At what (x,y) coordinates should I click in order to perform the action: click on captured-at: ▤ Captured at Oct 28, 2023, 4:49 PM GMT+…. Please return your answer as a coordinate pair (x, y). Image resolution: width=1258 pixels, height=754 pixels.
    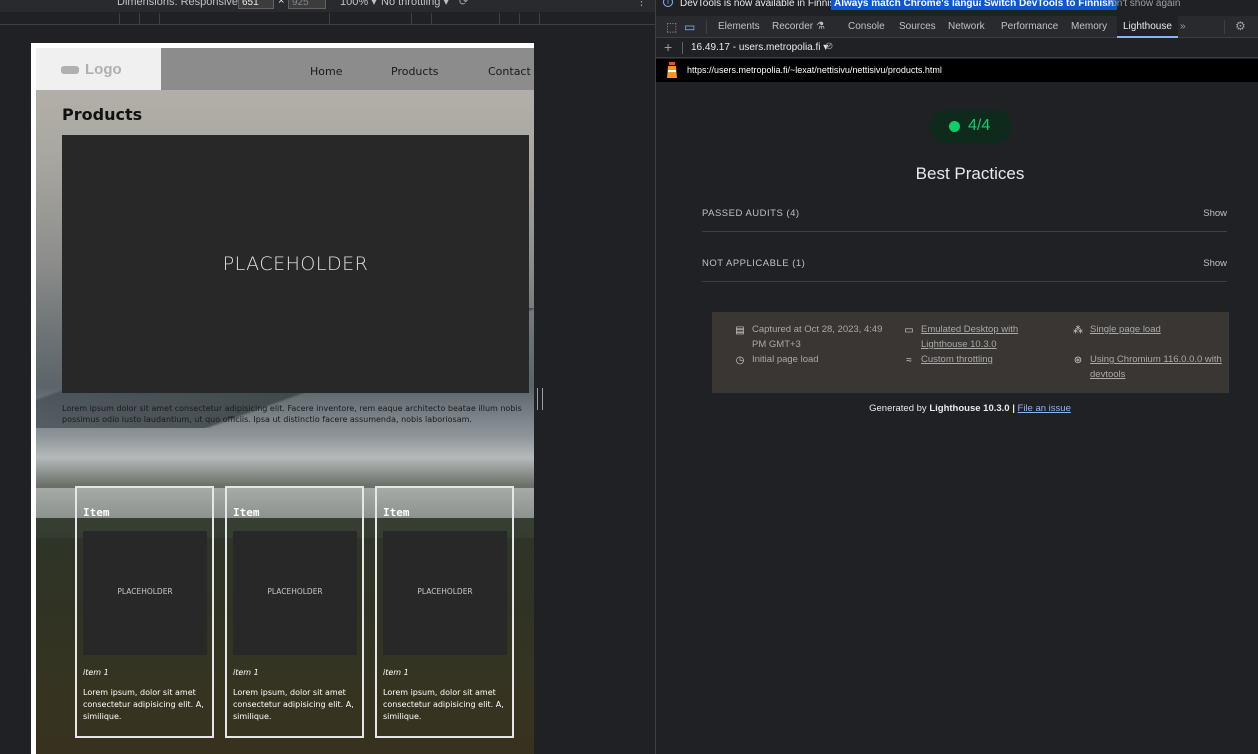
    Looking at the image, I should click on (809, 337).